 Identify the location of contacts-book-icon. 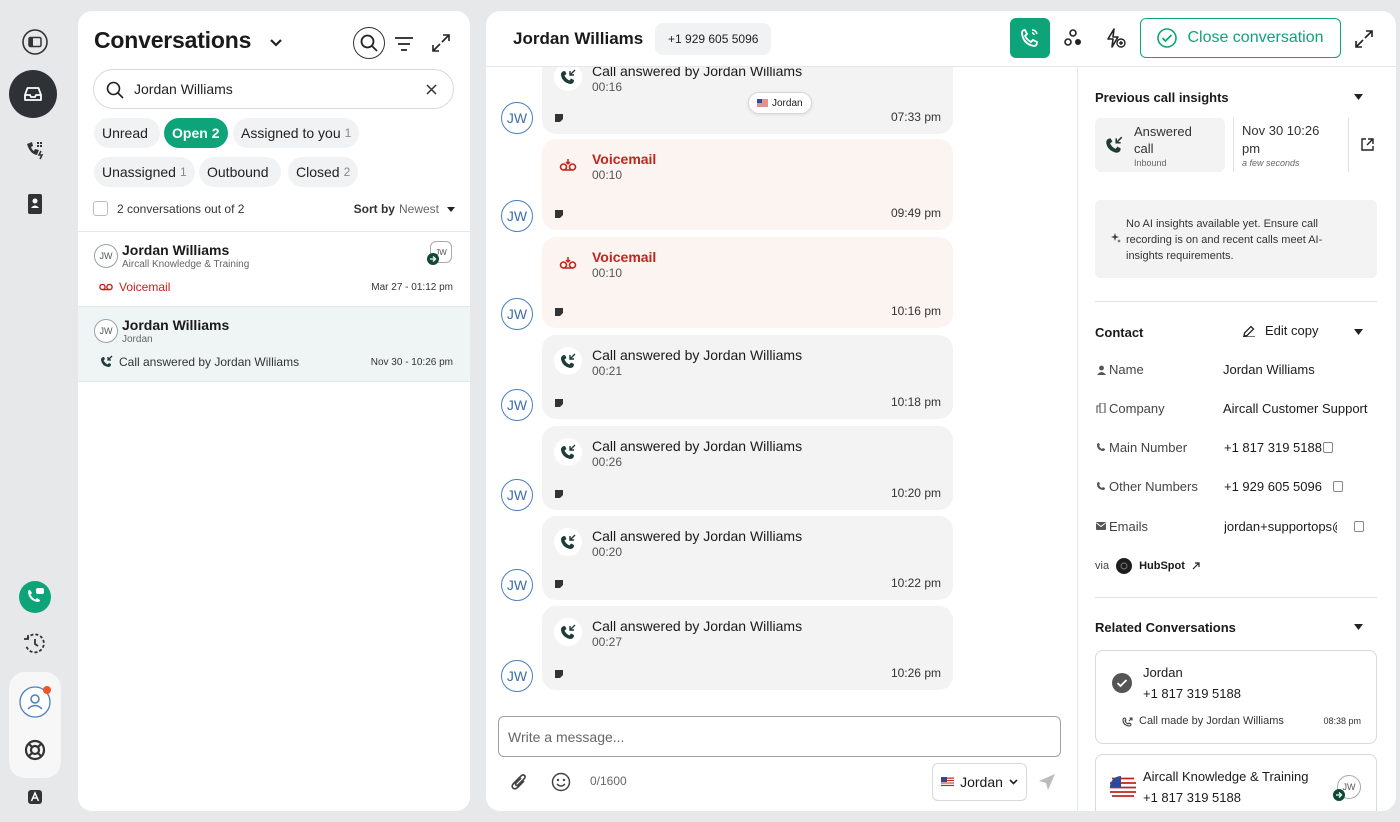
(35, 204).